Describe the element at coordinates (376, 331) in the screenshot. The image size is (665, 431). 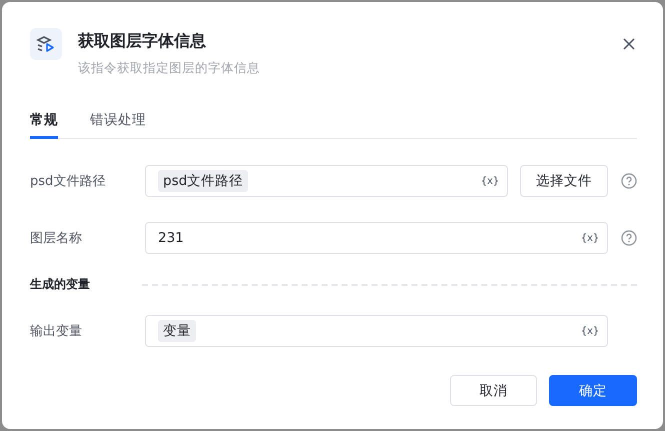
I see `input-field: 变量 {x}` at that location.